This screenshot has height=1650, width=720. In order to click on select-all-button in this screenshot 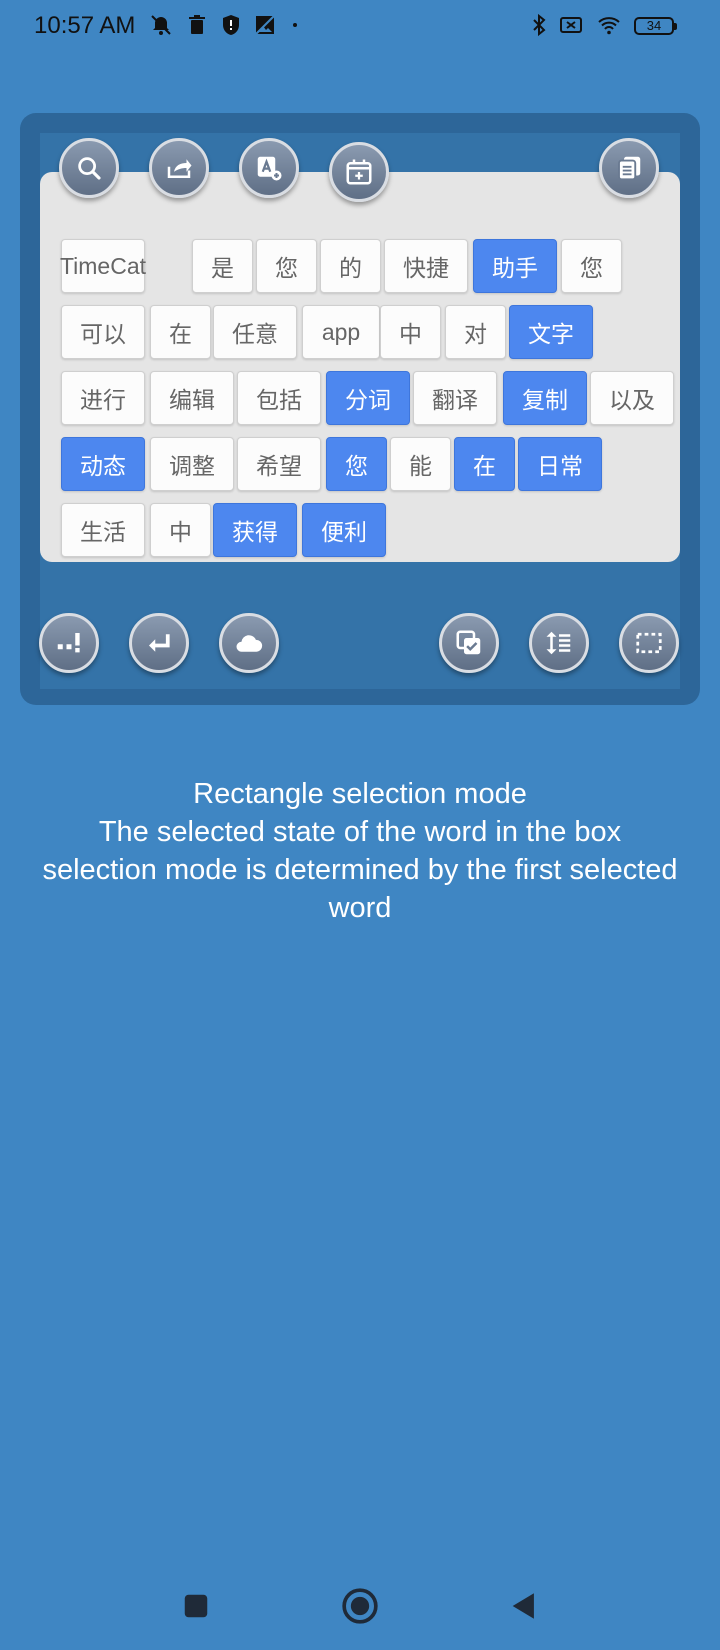, I will do `click(469, 643)`.